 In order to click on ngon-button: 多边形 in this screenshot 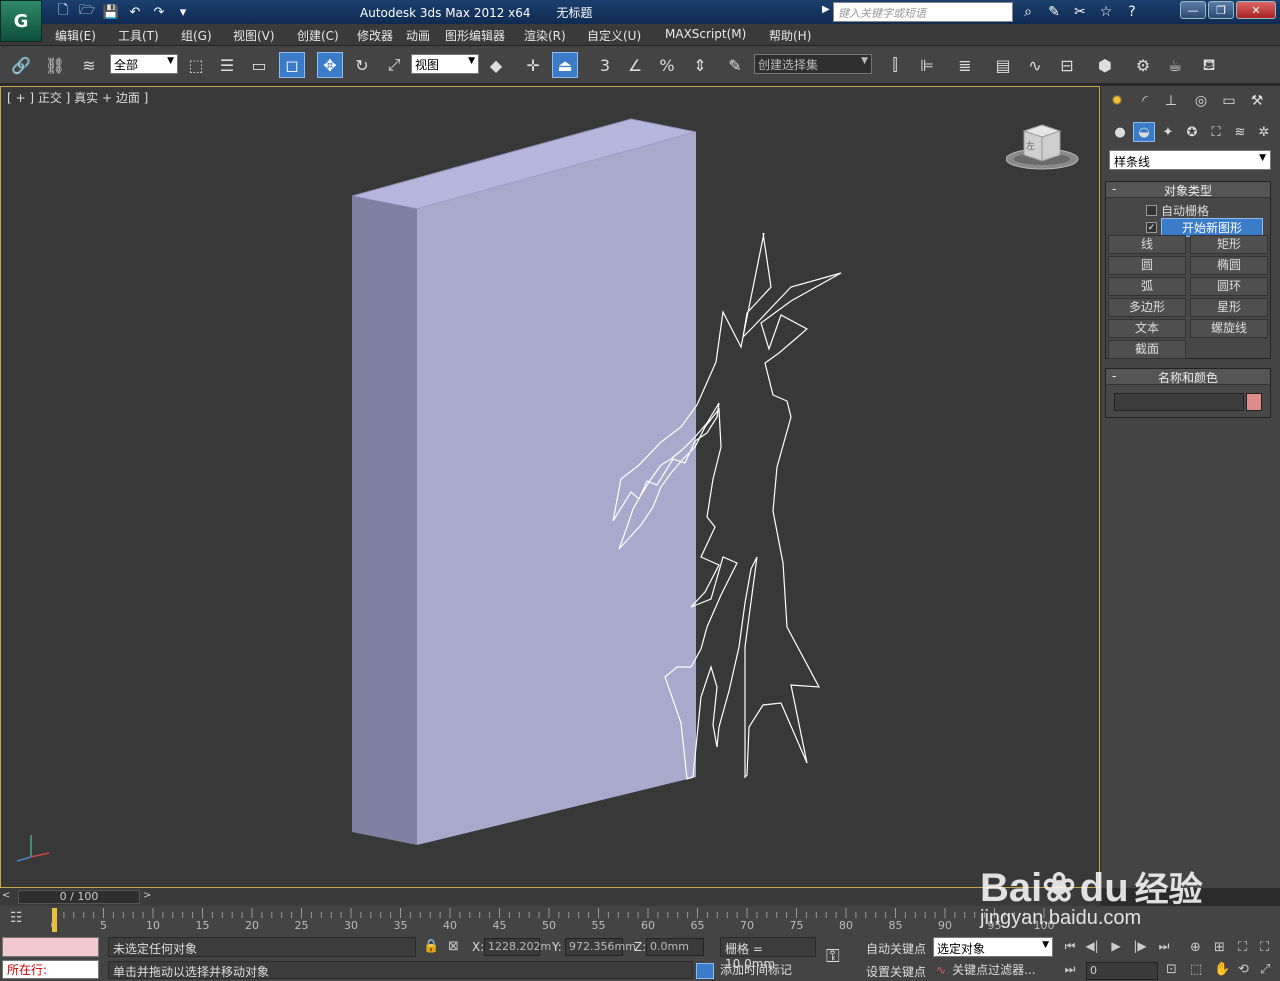, I will do `click(1147, 307)`.